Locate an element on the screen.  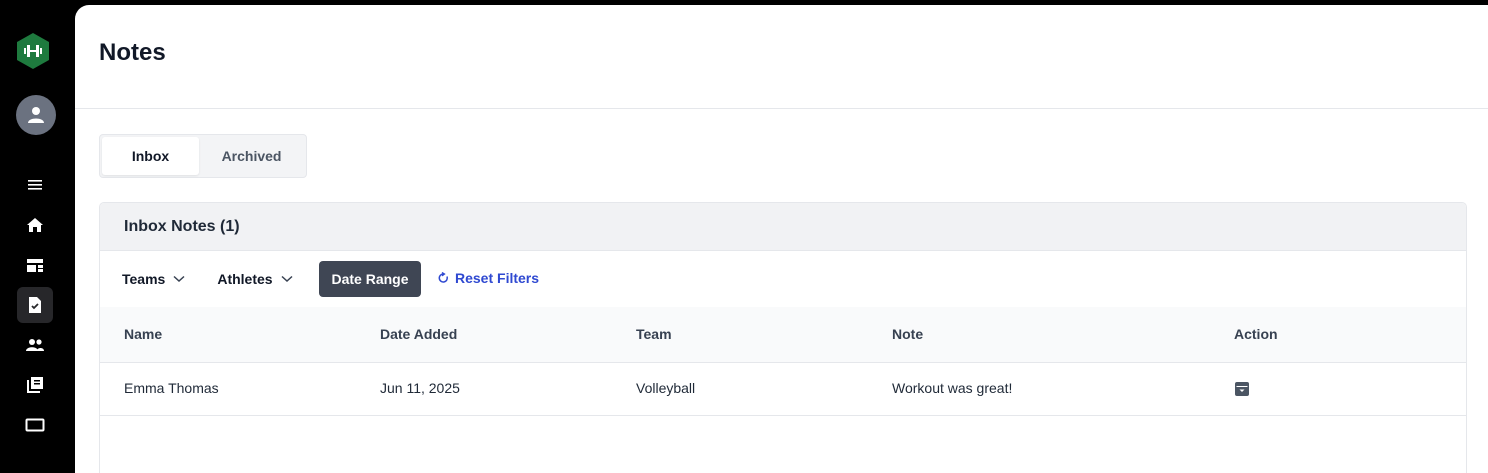
tab-archived: Archived is located at coordinates (251, 156).